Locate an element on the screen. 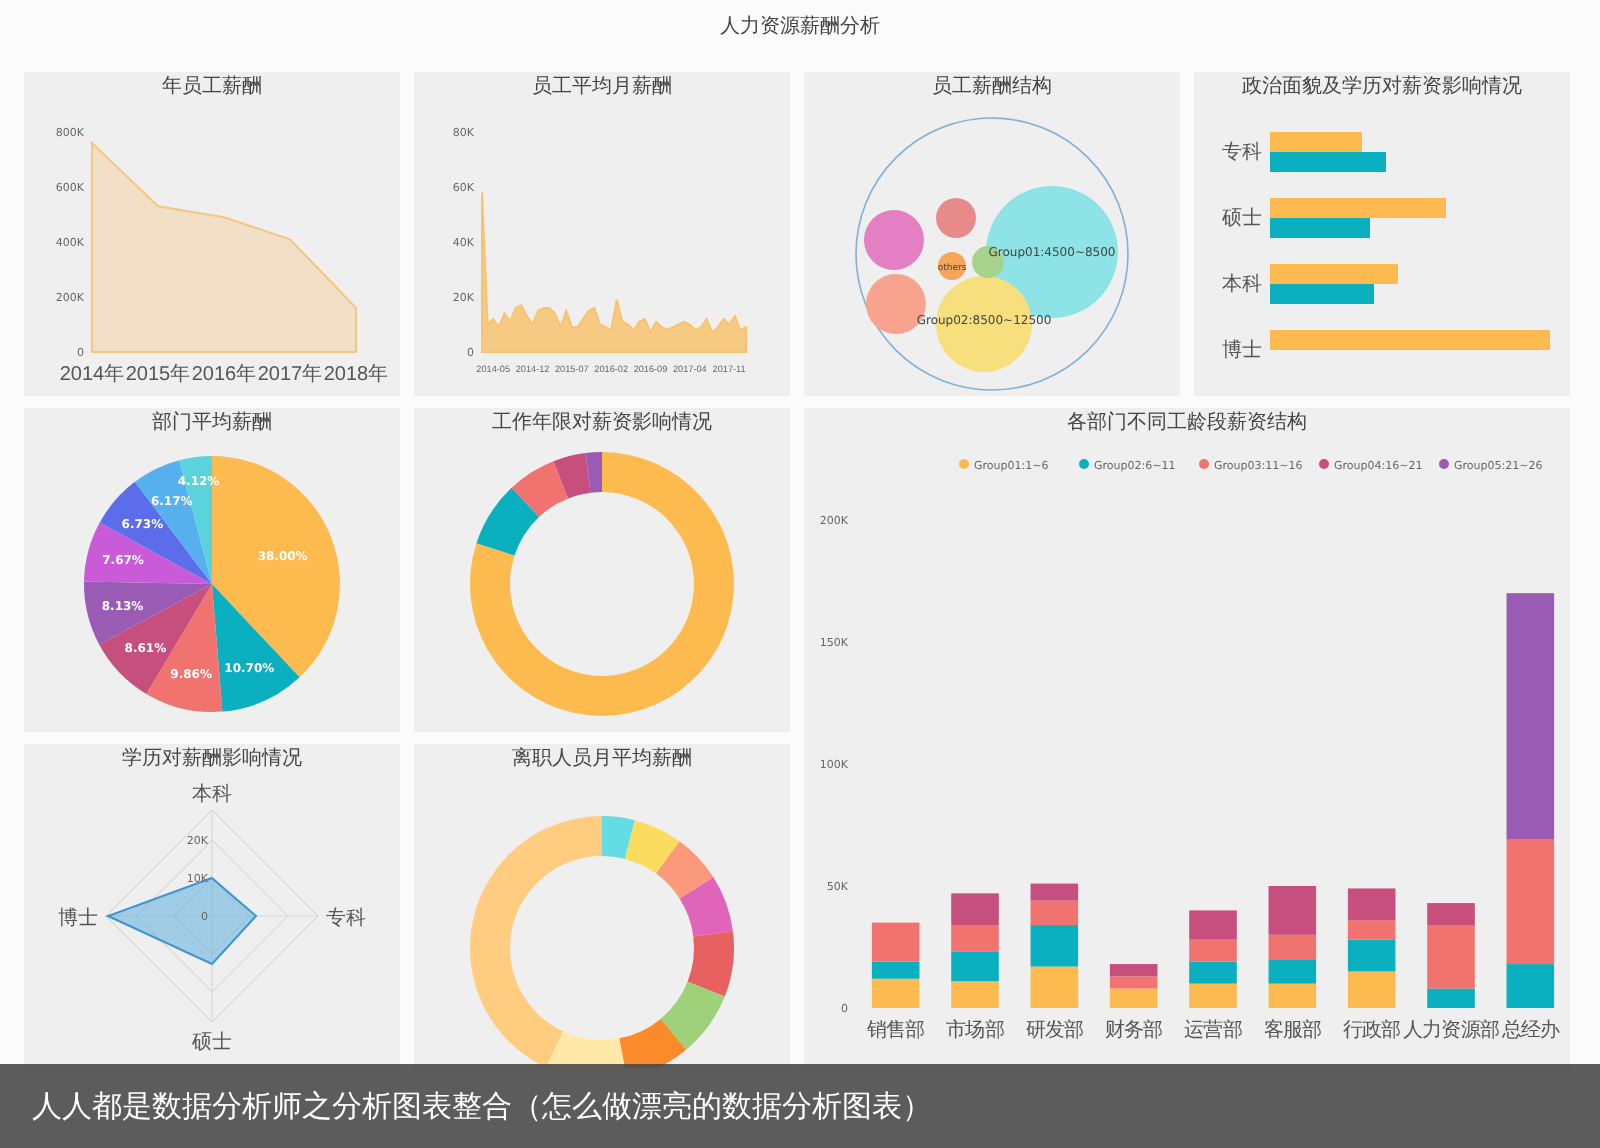  axis-label: 本科 is located at coordinates (212, 795).